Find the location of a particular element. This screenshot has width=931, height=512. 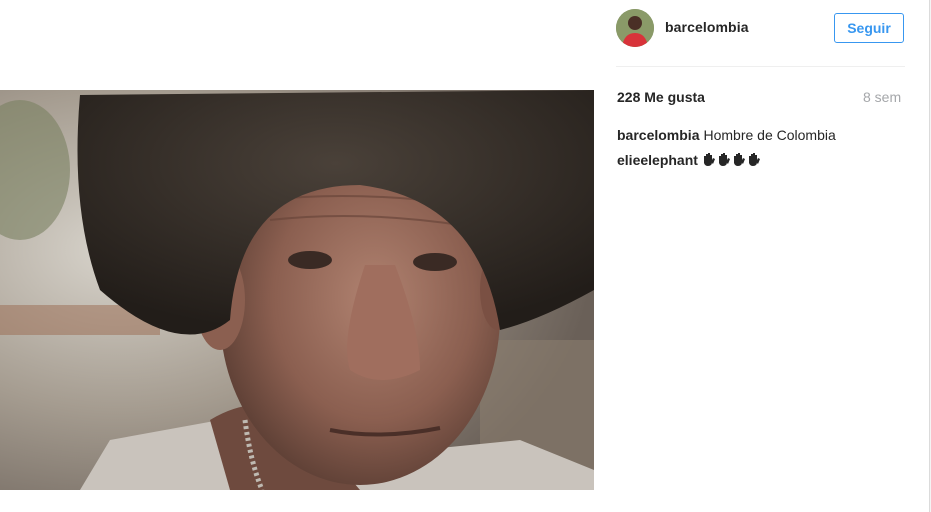

caption: barcelombia Hombre de Colombia is located at coordinates (726, 135).